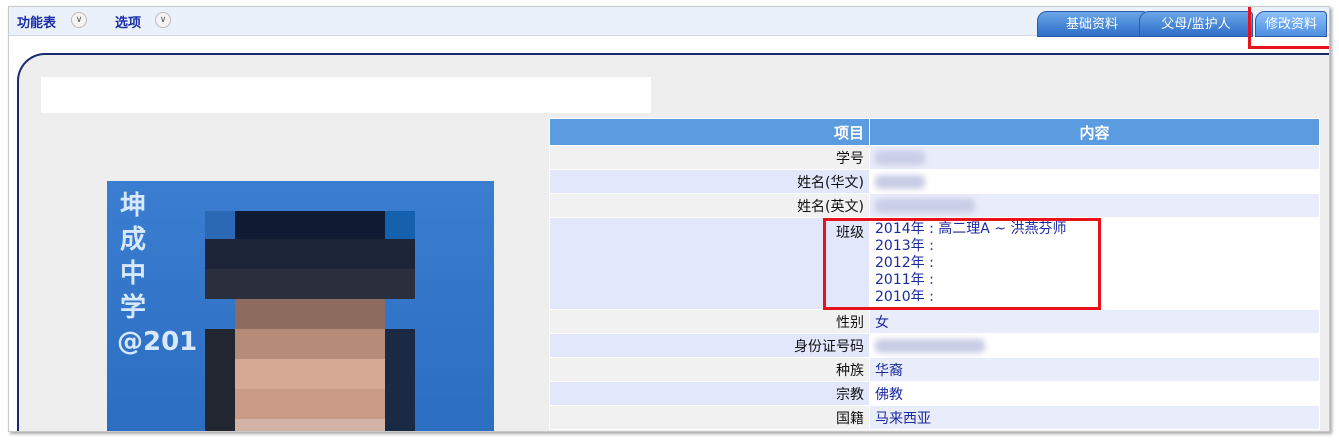 The image size is (1339, 440). What do you see at coordinates (1094, 246) in the screenshot?
I see `class-entry: 2013年 :` at bounding box center [1094, 246].